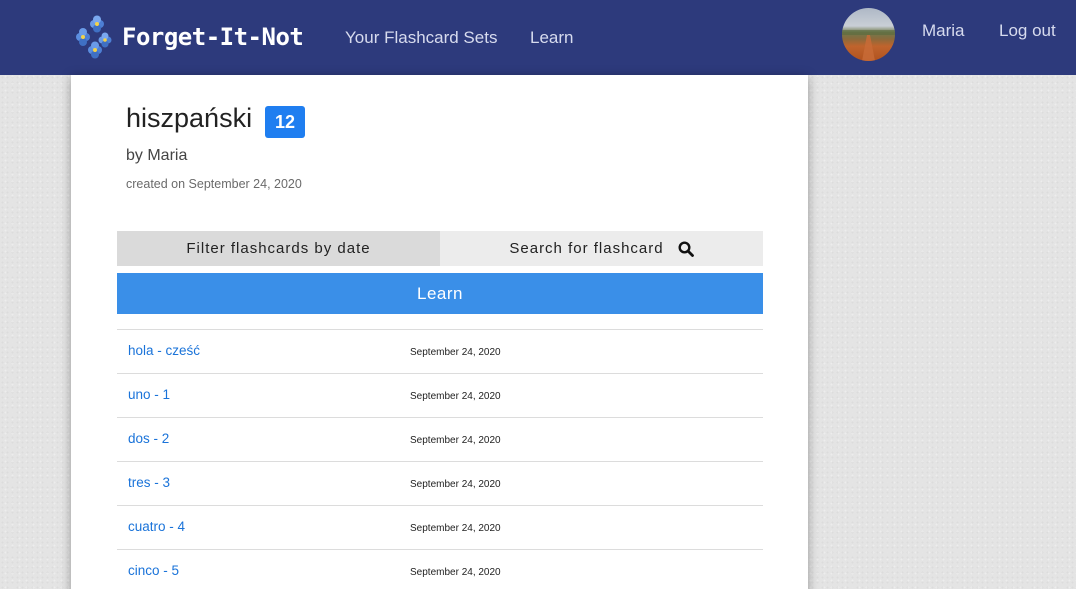  What do you see at coordinates (153, 570) in the screenshot?
I see `flashcard-link: cinco - 5` at bounding box center [153, 570].